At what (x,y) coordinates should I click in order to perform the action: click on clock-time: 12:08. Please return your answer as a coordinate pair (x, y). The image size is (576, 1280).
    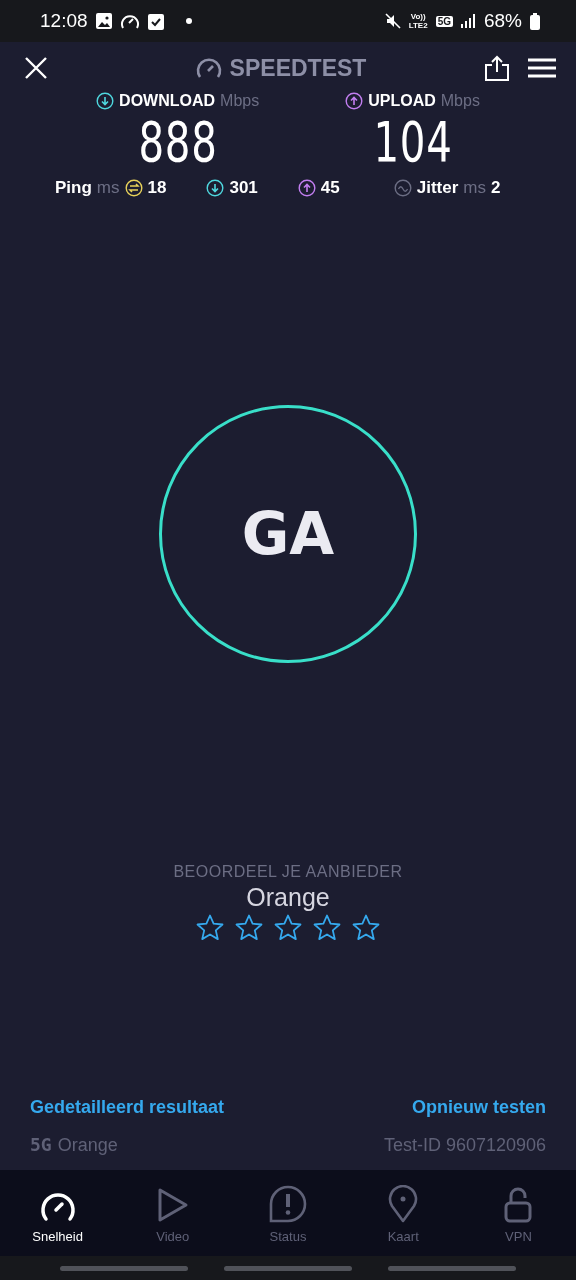
    Looking at the image, I should click on (64, 21).